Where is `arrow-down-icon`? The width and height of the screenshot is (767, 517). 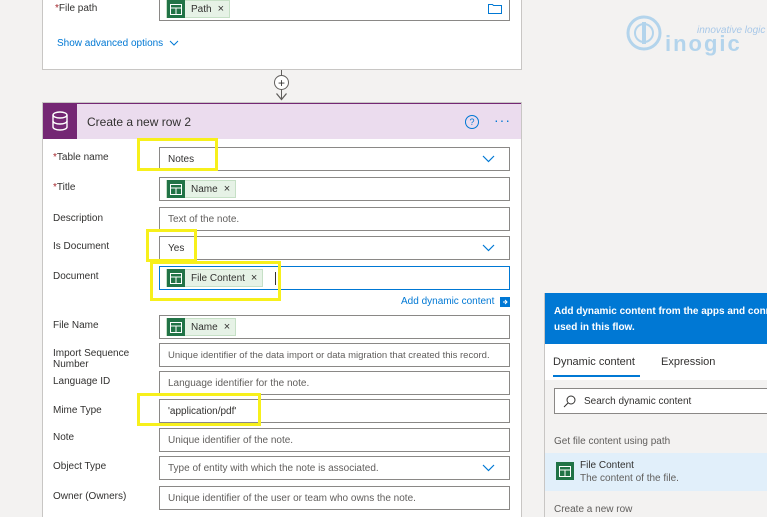 arrow-down-icon is located at coordinates (281, 97).